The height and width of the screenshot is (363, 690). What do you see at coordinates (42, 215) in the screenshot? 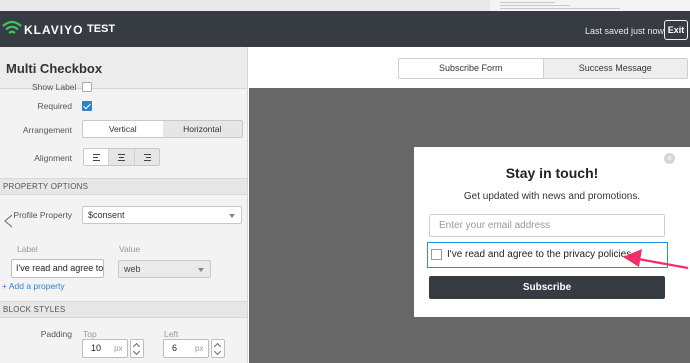
I see `profile-property-label: Profile Property` at bounding box center [42, 215].